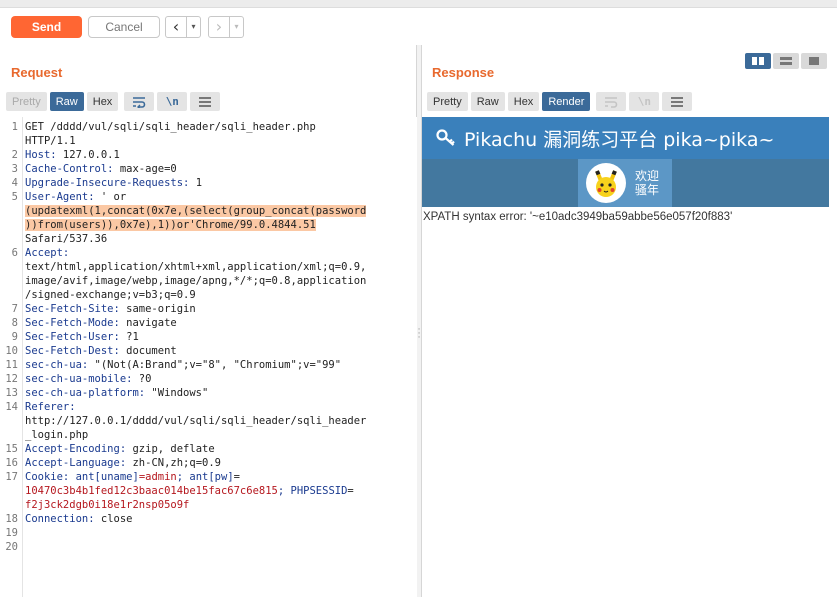 This screenshot has width=837, height=597. Describe the element at coordinates (75, 197) in the screenshot. I see `line-code: User-Agent: ' or` at that location.